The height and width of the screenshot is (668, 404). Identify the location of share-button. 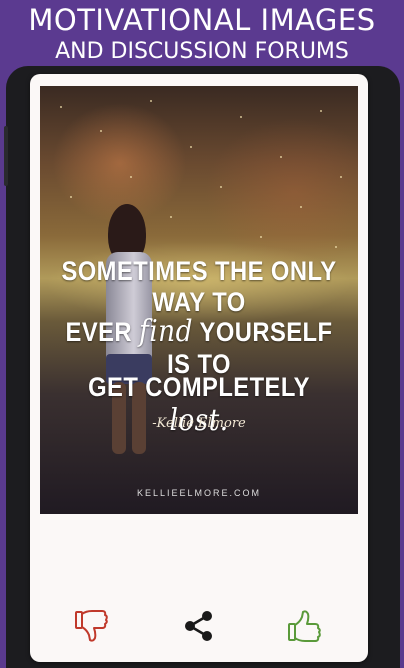
(199, 626).